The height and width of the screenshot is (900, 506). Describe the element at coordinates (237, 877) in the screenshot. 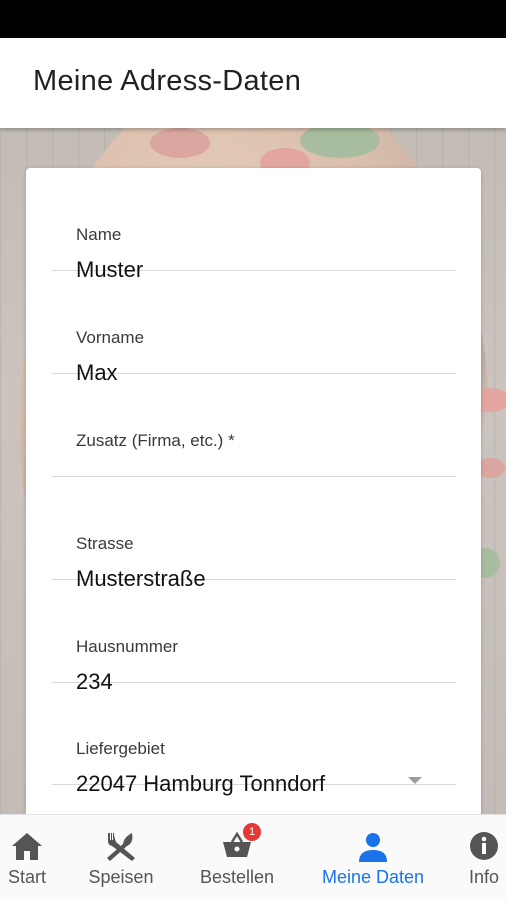

I see `nav-label-bestellen: Bestellen` at that location.